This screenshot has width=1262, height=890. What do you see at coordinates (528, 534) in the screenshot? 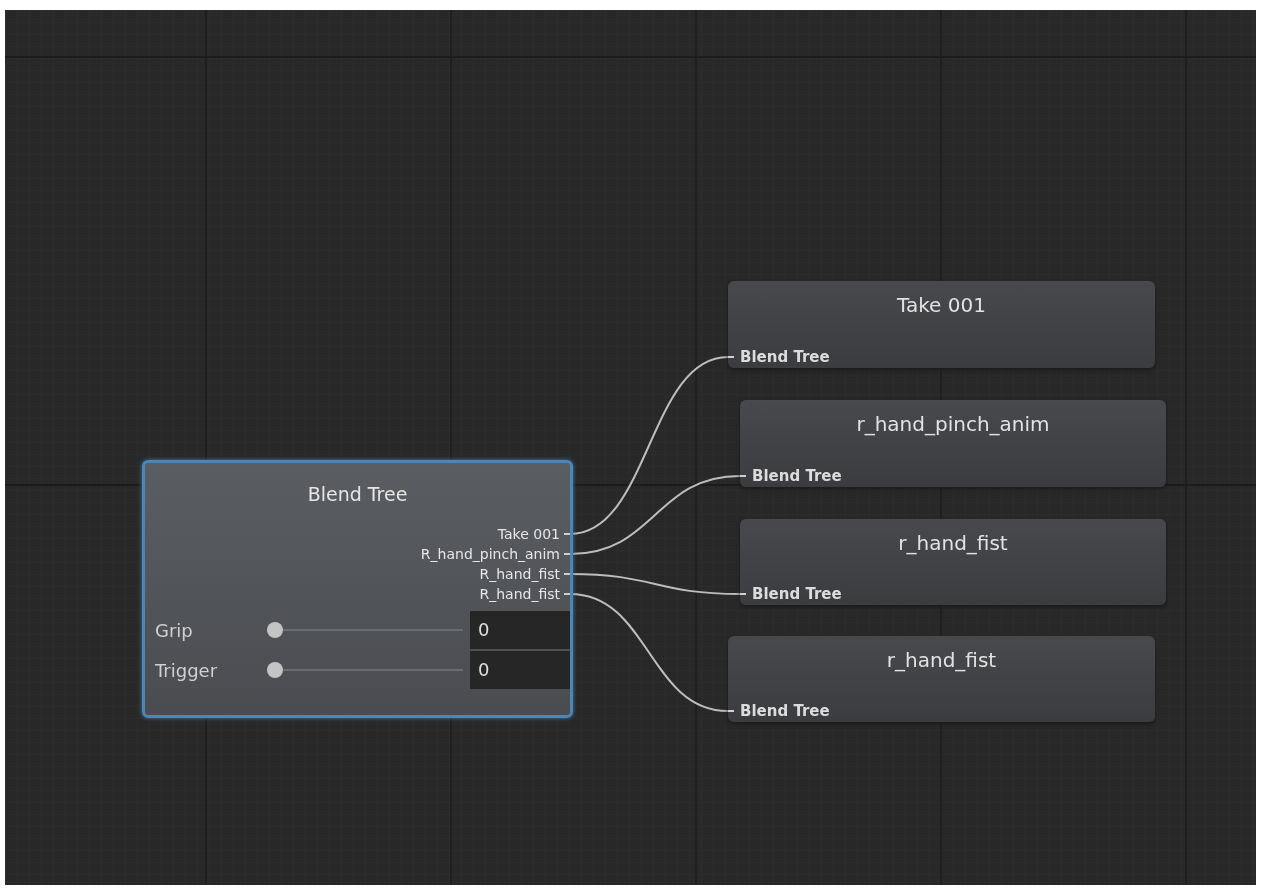
I see `output-label: Take 001` at bounding box center [528, 534].